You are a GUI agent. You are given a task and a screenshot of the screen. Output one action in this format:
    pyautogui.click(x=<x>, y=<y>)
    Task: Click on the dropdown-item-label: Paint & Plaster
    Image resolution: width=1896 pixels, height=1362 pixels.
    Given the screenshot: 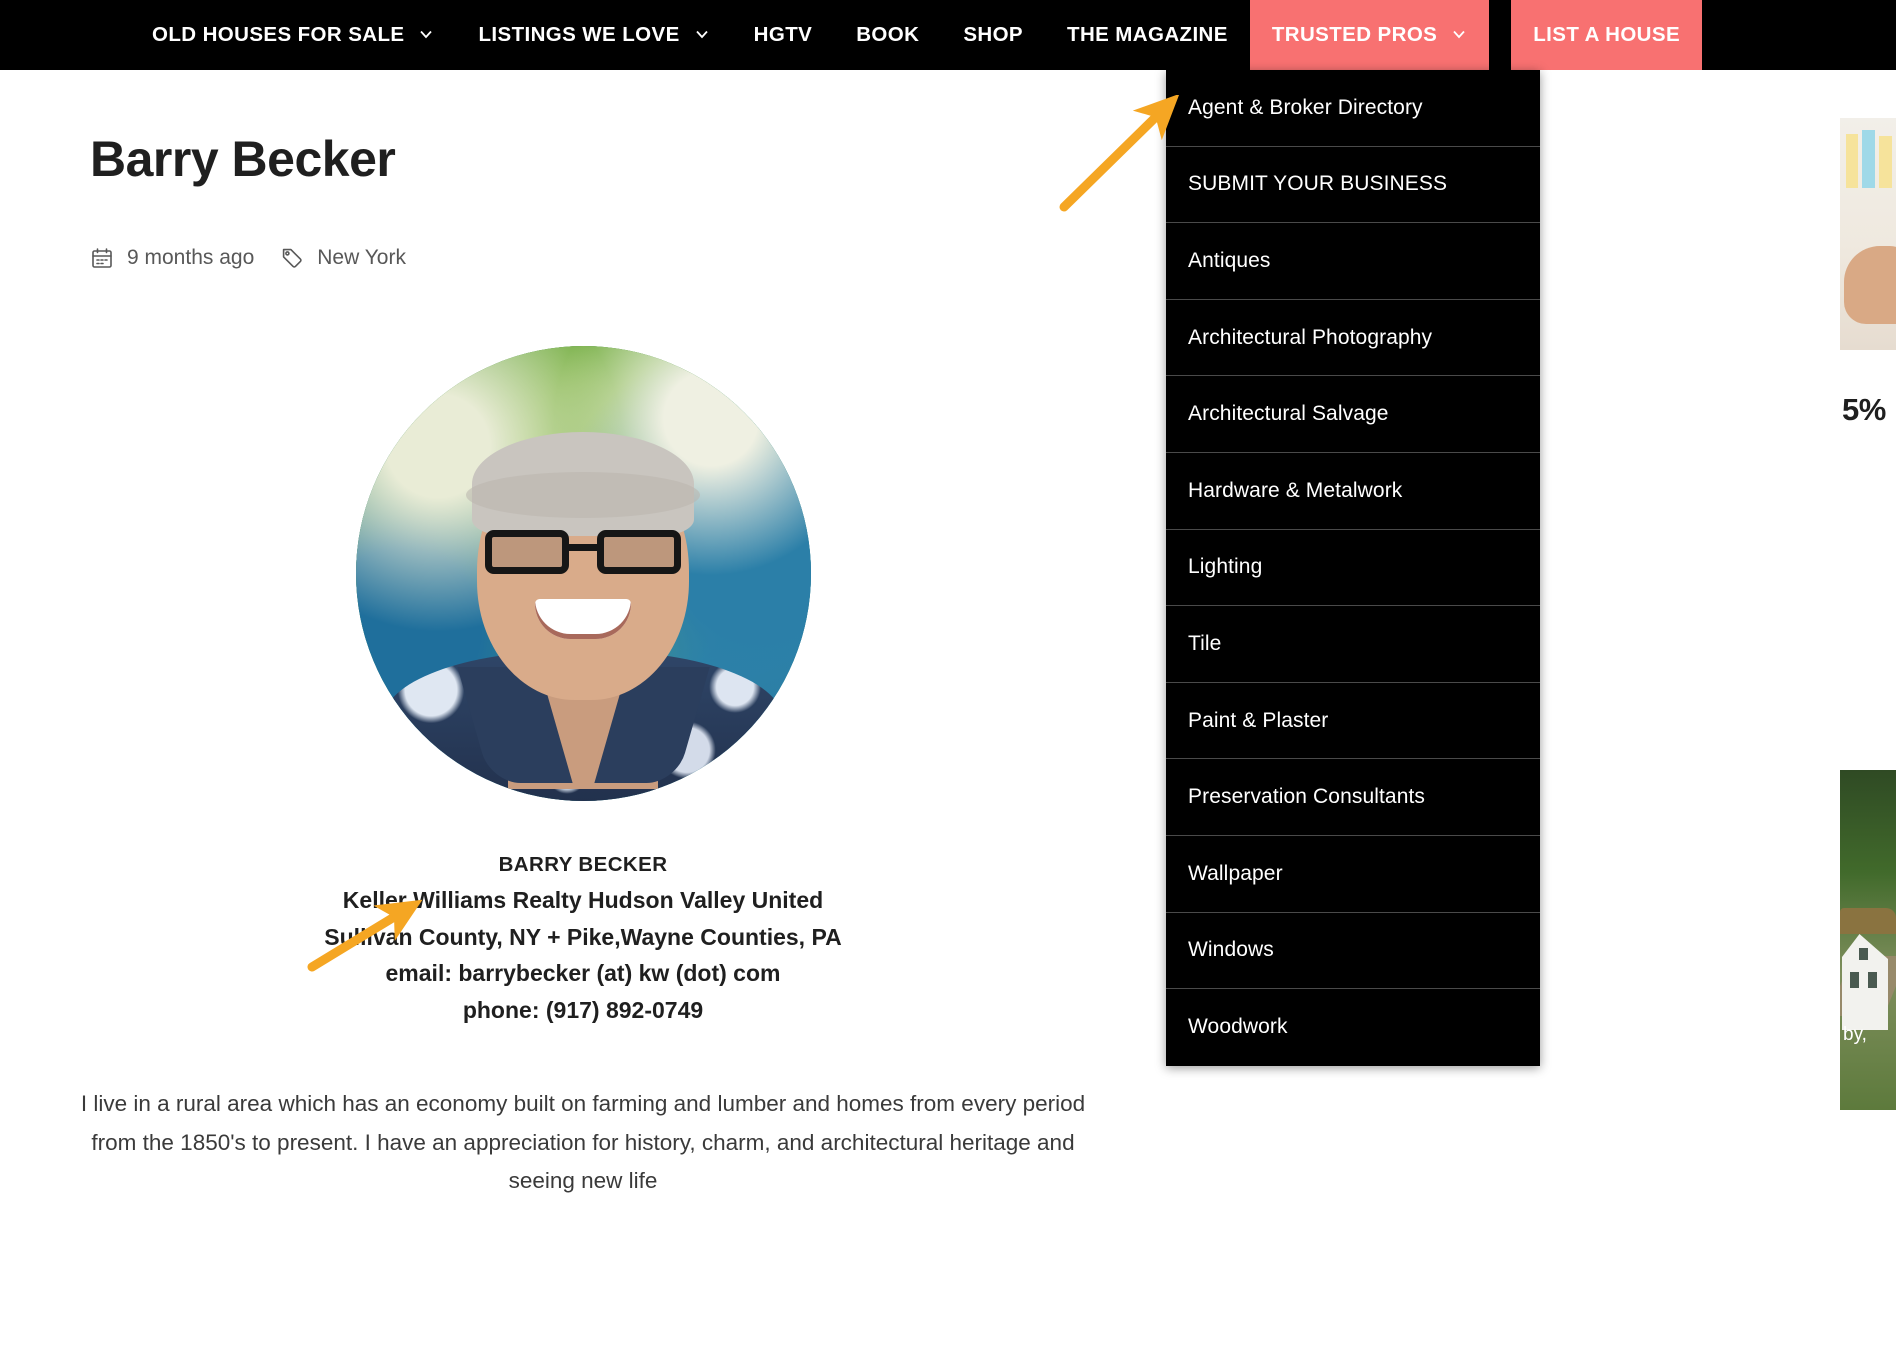 What is the action you would take?
    pyautogui.click(x=1258, y=720)
    